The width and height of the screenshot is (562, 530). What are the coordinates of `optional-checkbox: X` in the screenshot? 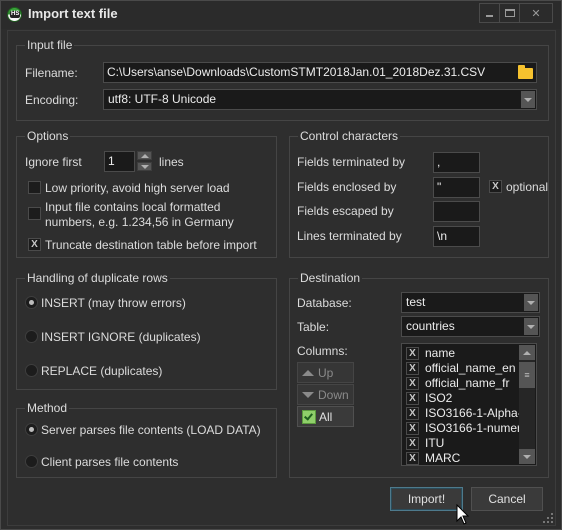 It's located at (495, 186).